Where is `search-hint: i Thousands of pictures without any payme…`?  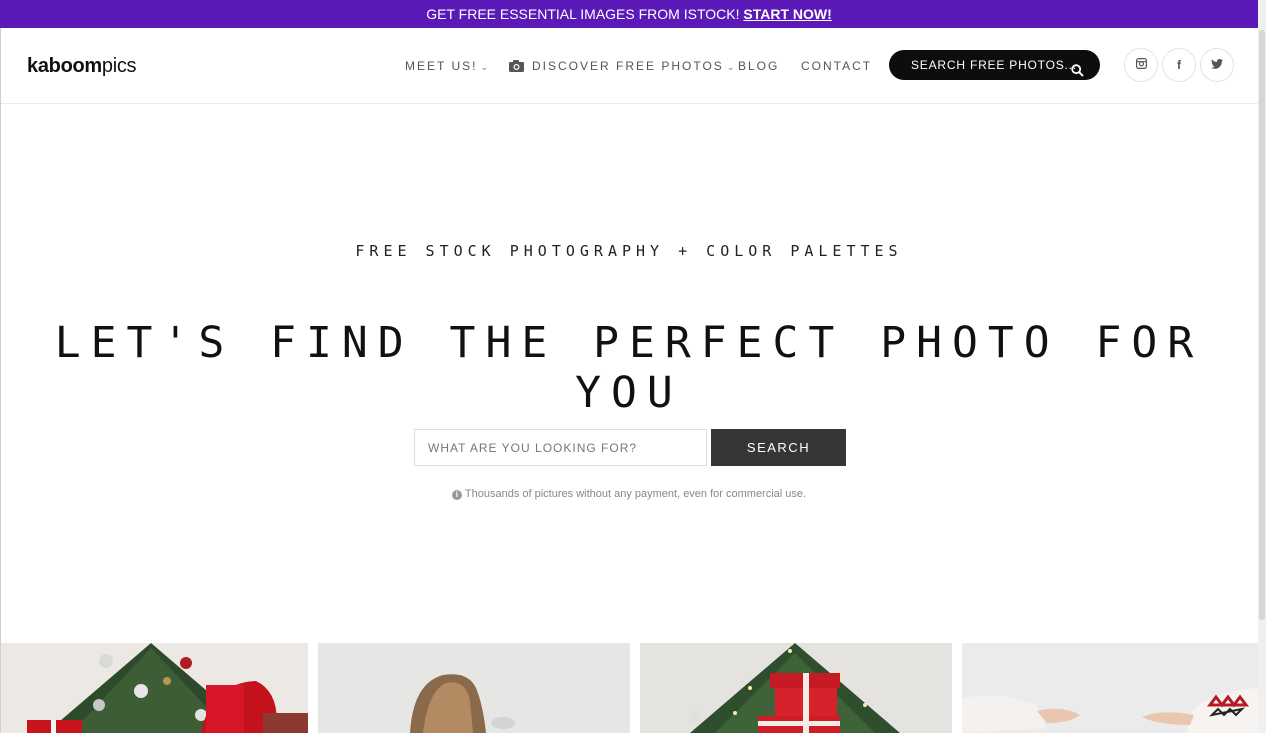 search-hint: i Thousands of pictures without any payme… is located at coordinates (629, 494).